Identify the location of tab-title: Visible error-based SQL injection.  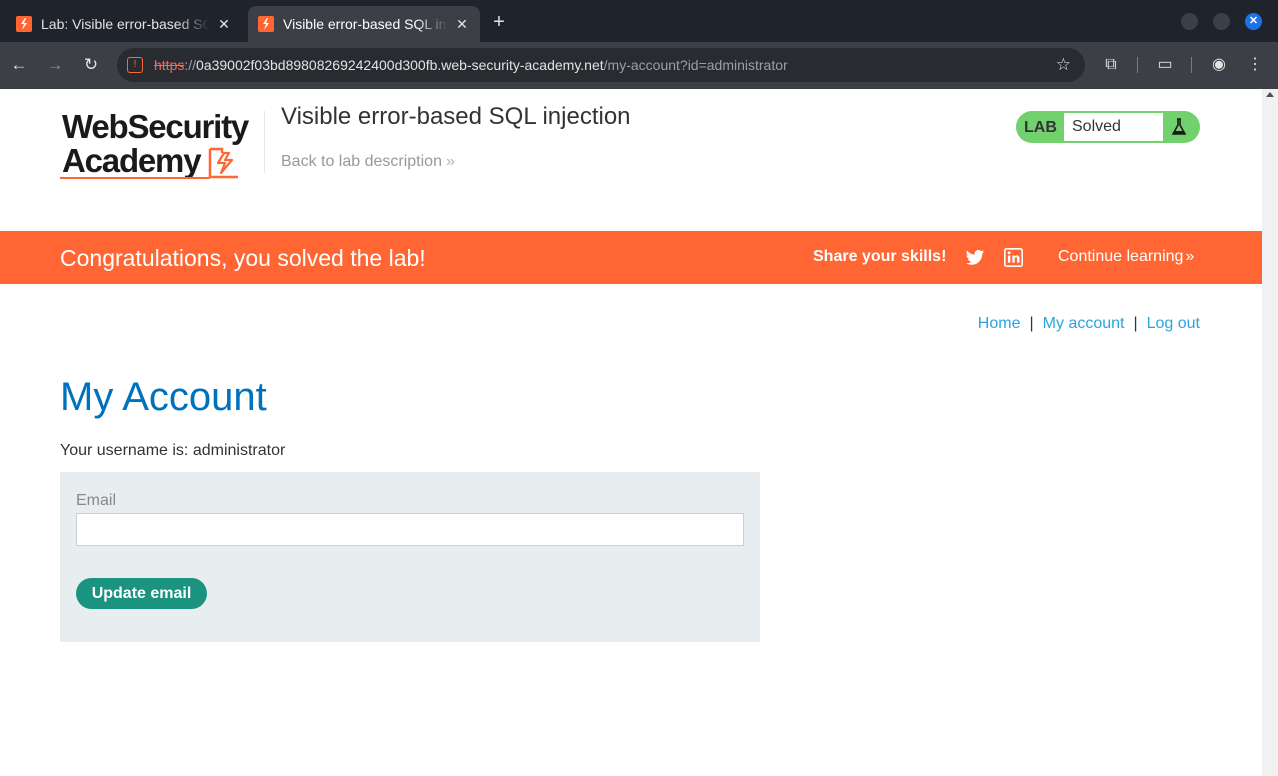
(365, 24).